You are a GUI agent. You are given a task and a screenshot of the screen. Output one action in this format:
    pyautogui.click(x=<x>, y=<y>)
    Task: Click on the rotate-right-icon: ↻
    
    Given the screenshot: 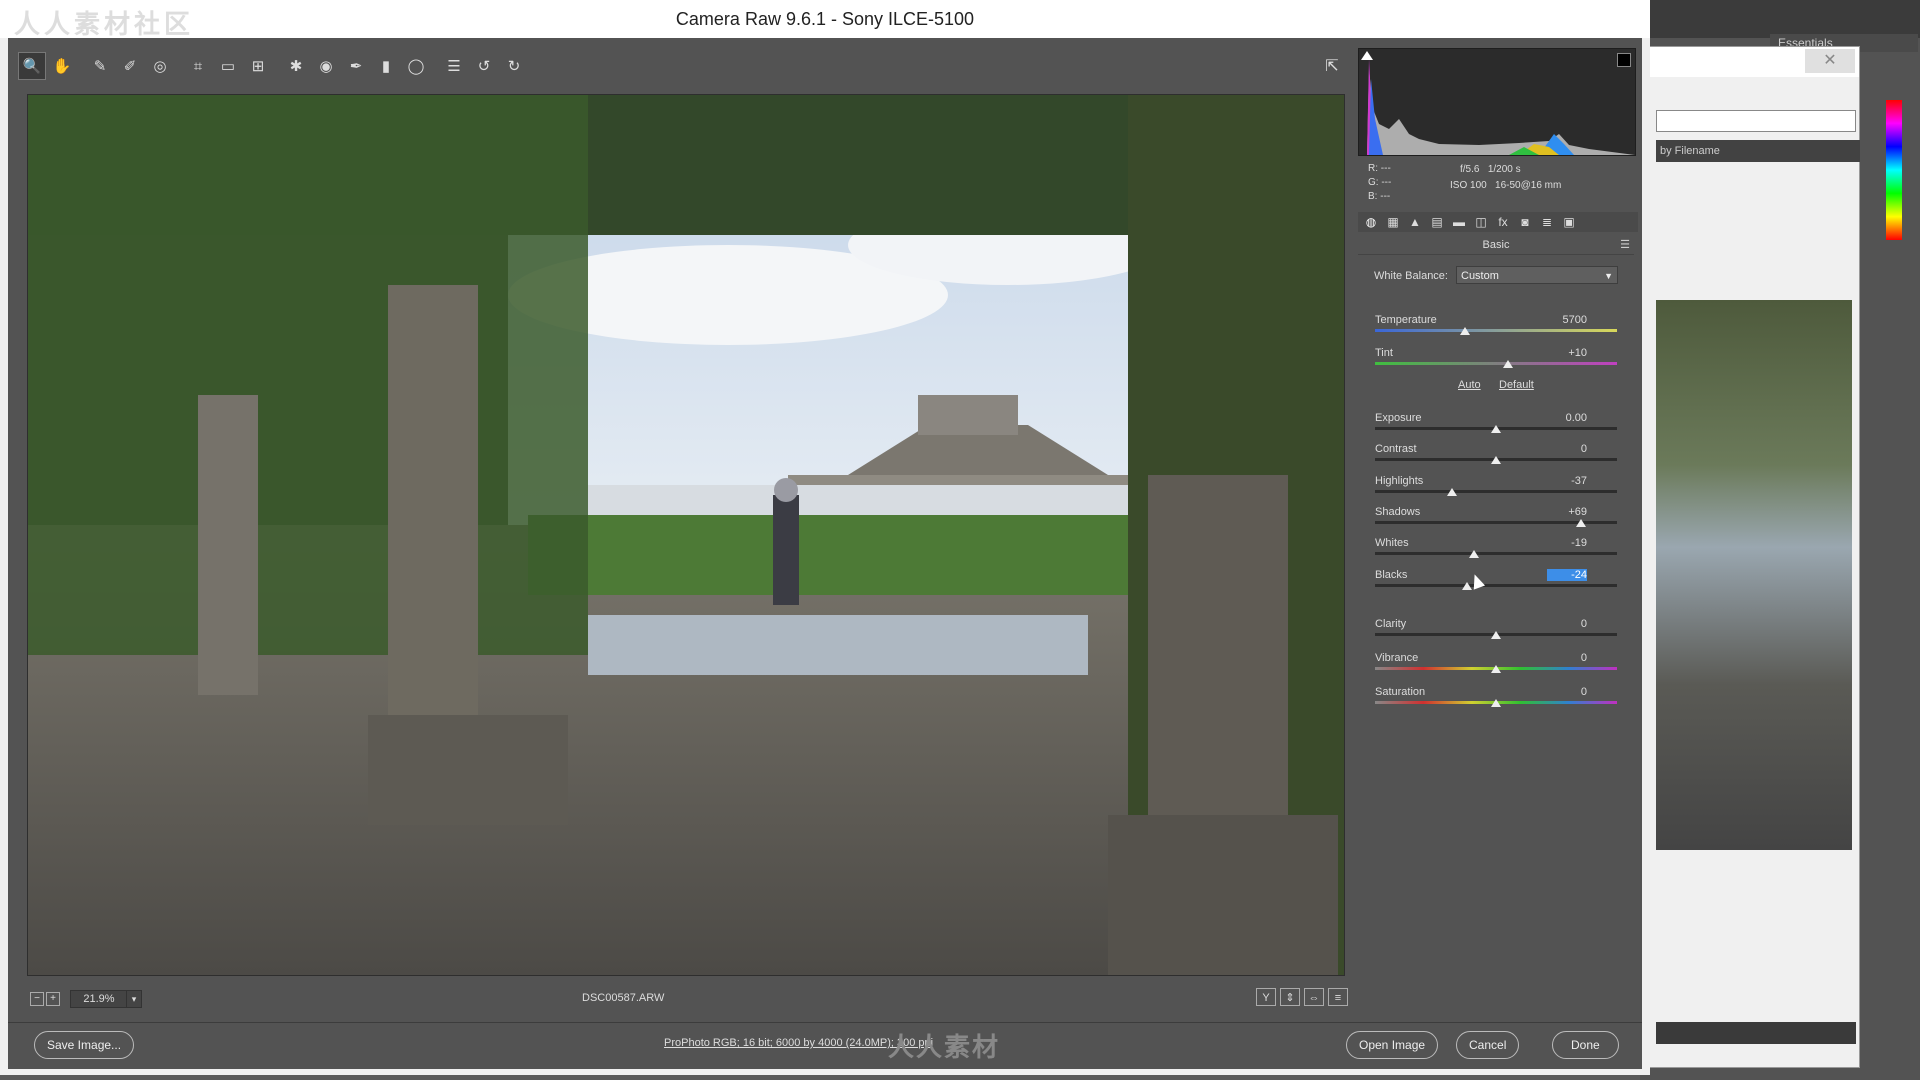 What is the action you would take?
    pyautogui.click(x=514, y=66)
    